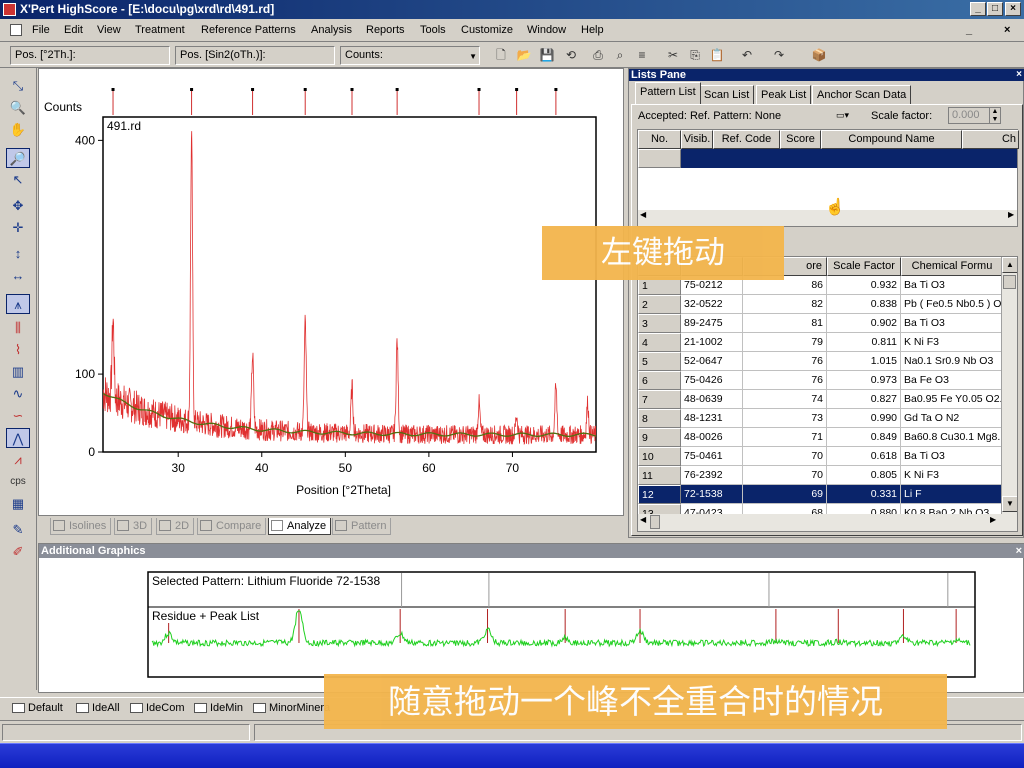 Image resolution: width=1024 pixels, height=768 pixels. Describe the element at coordinates (18, 130) in the screenshot. I see `pan-hand-icon: ✋` at that location.